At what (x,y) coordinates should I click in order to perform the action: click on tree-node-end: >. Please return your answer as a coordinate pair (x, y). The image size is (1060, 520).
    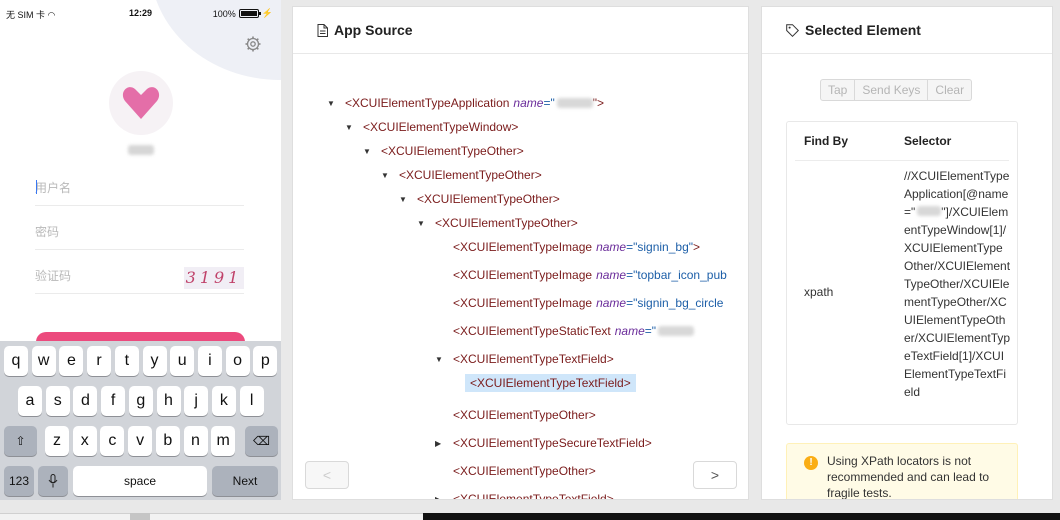
    Looking at the image, I should click on (697, 247).